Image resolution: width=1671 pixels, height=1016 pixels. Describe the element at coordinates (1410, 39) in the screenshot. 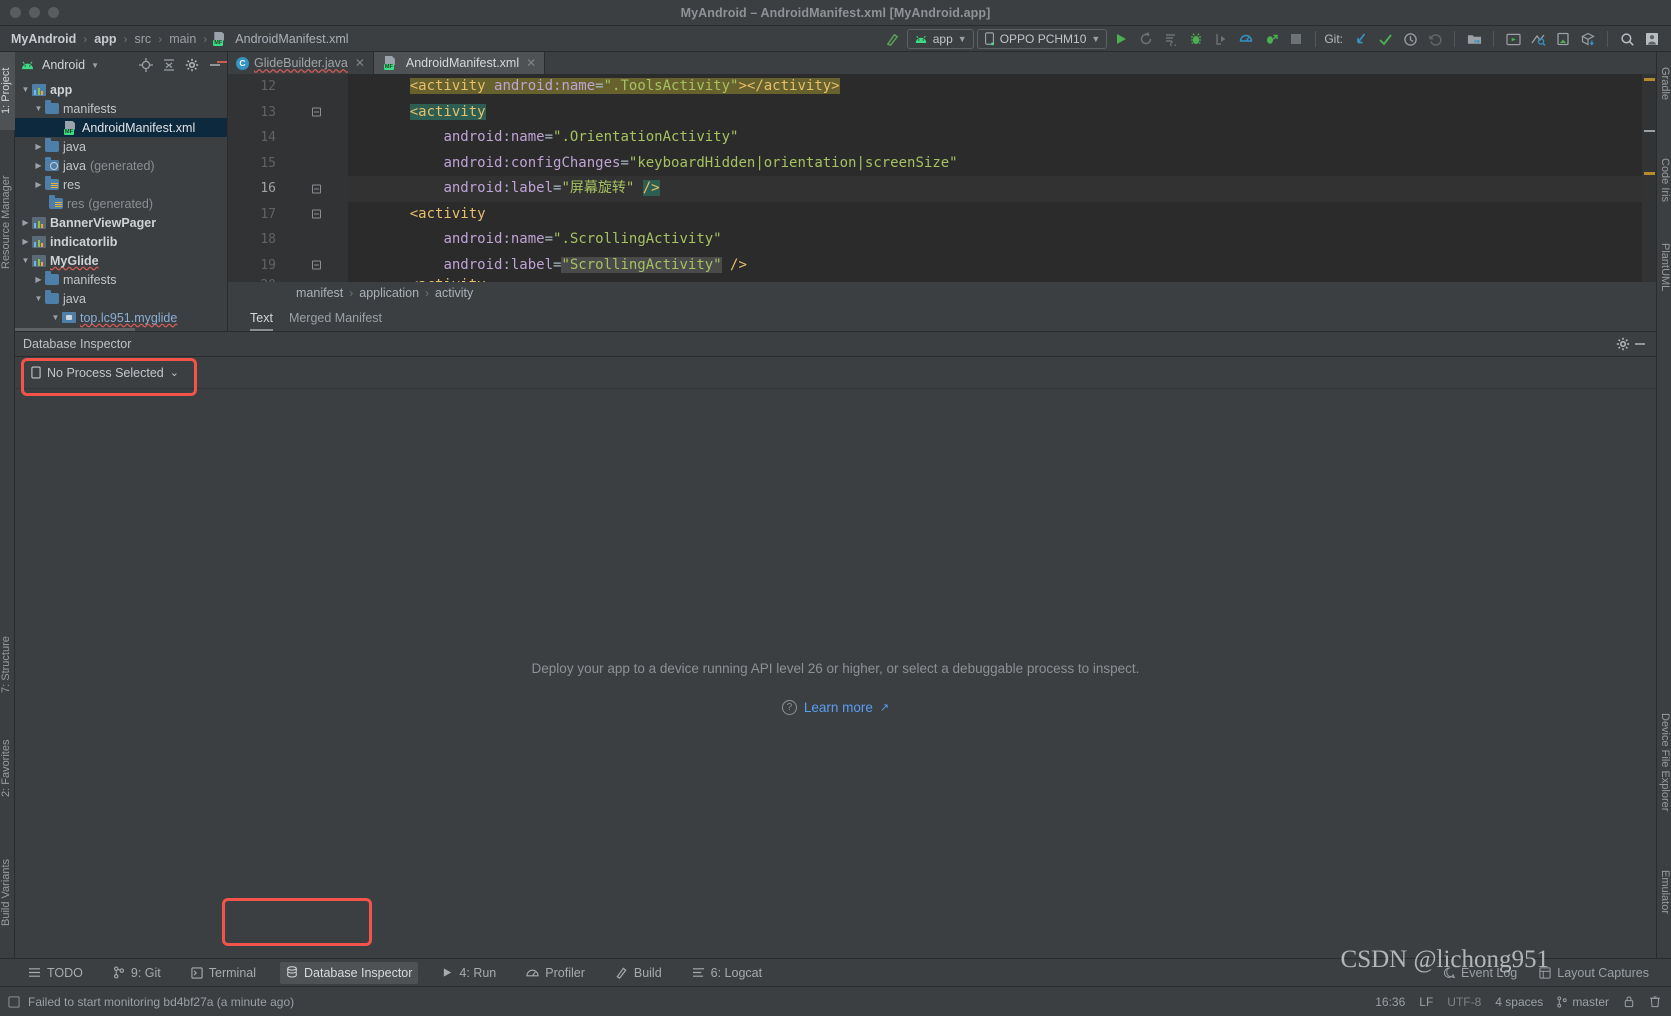

I see `git-history-icon` at that location.